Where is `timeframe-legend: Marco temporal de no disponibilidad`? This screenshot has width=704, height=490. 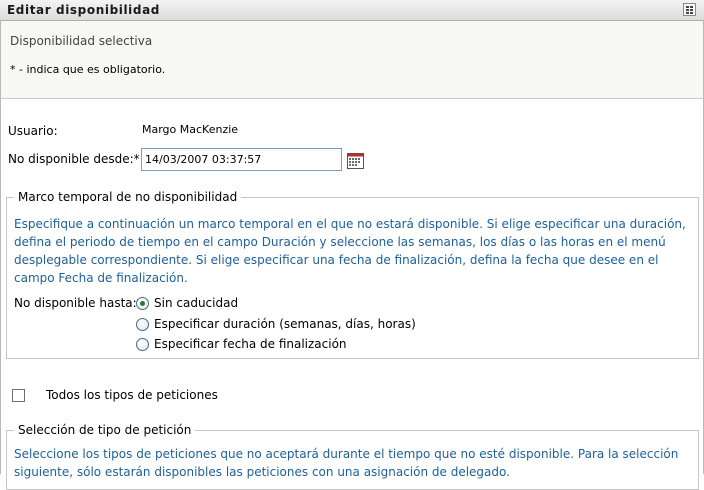
timeframe-legend: Marco temporal de no disponibilidad is located at coordinates (128, 197).